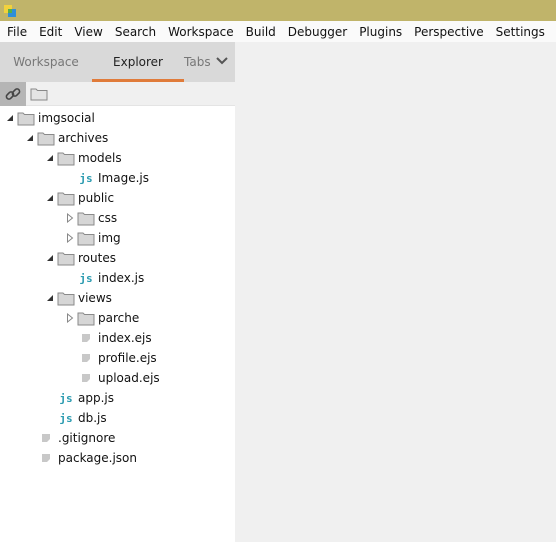 The image size is (556, 542). I want to click on tree-item: imgsocial, so click(117, 118).